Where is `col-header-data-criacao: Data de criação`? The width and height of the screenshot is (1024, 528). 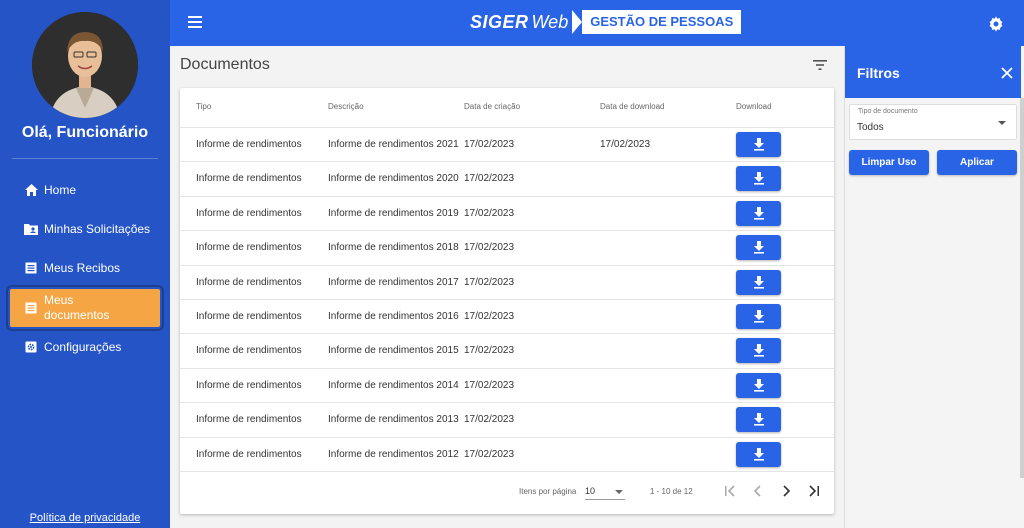 col-header-data-criacao: Data de criação is located at coordinates (492, 106).